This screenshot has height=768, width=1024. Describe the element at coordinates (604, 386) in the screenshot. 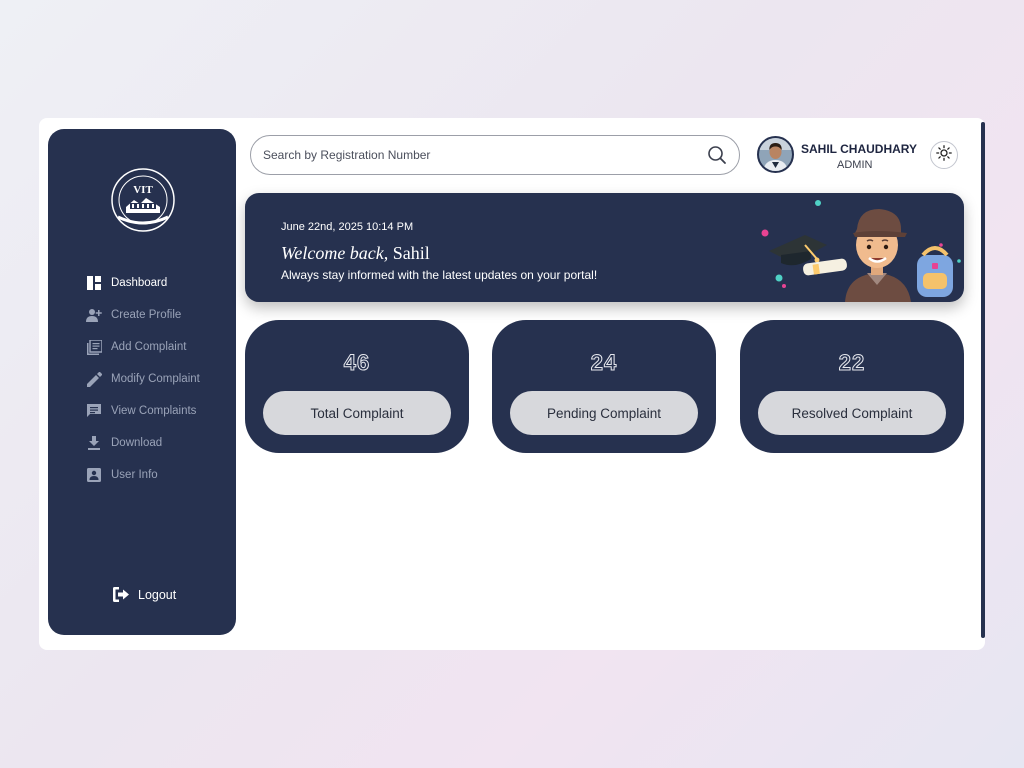

I see `stat-card-pending: 24 Pending Complaint` at that location.